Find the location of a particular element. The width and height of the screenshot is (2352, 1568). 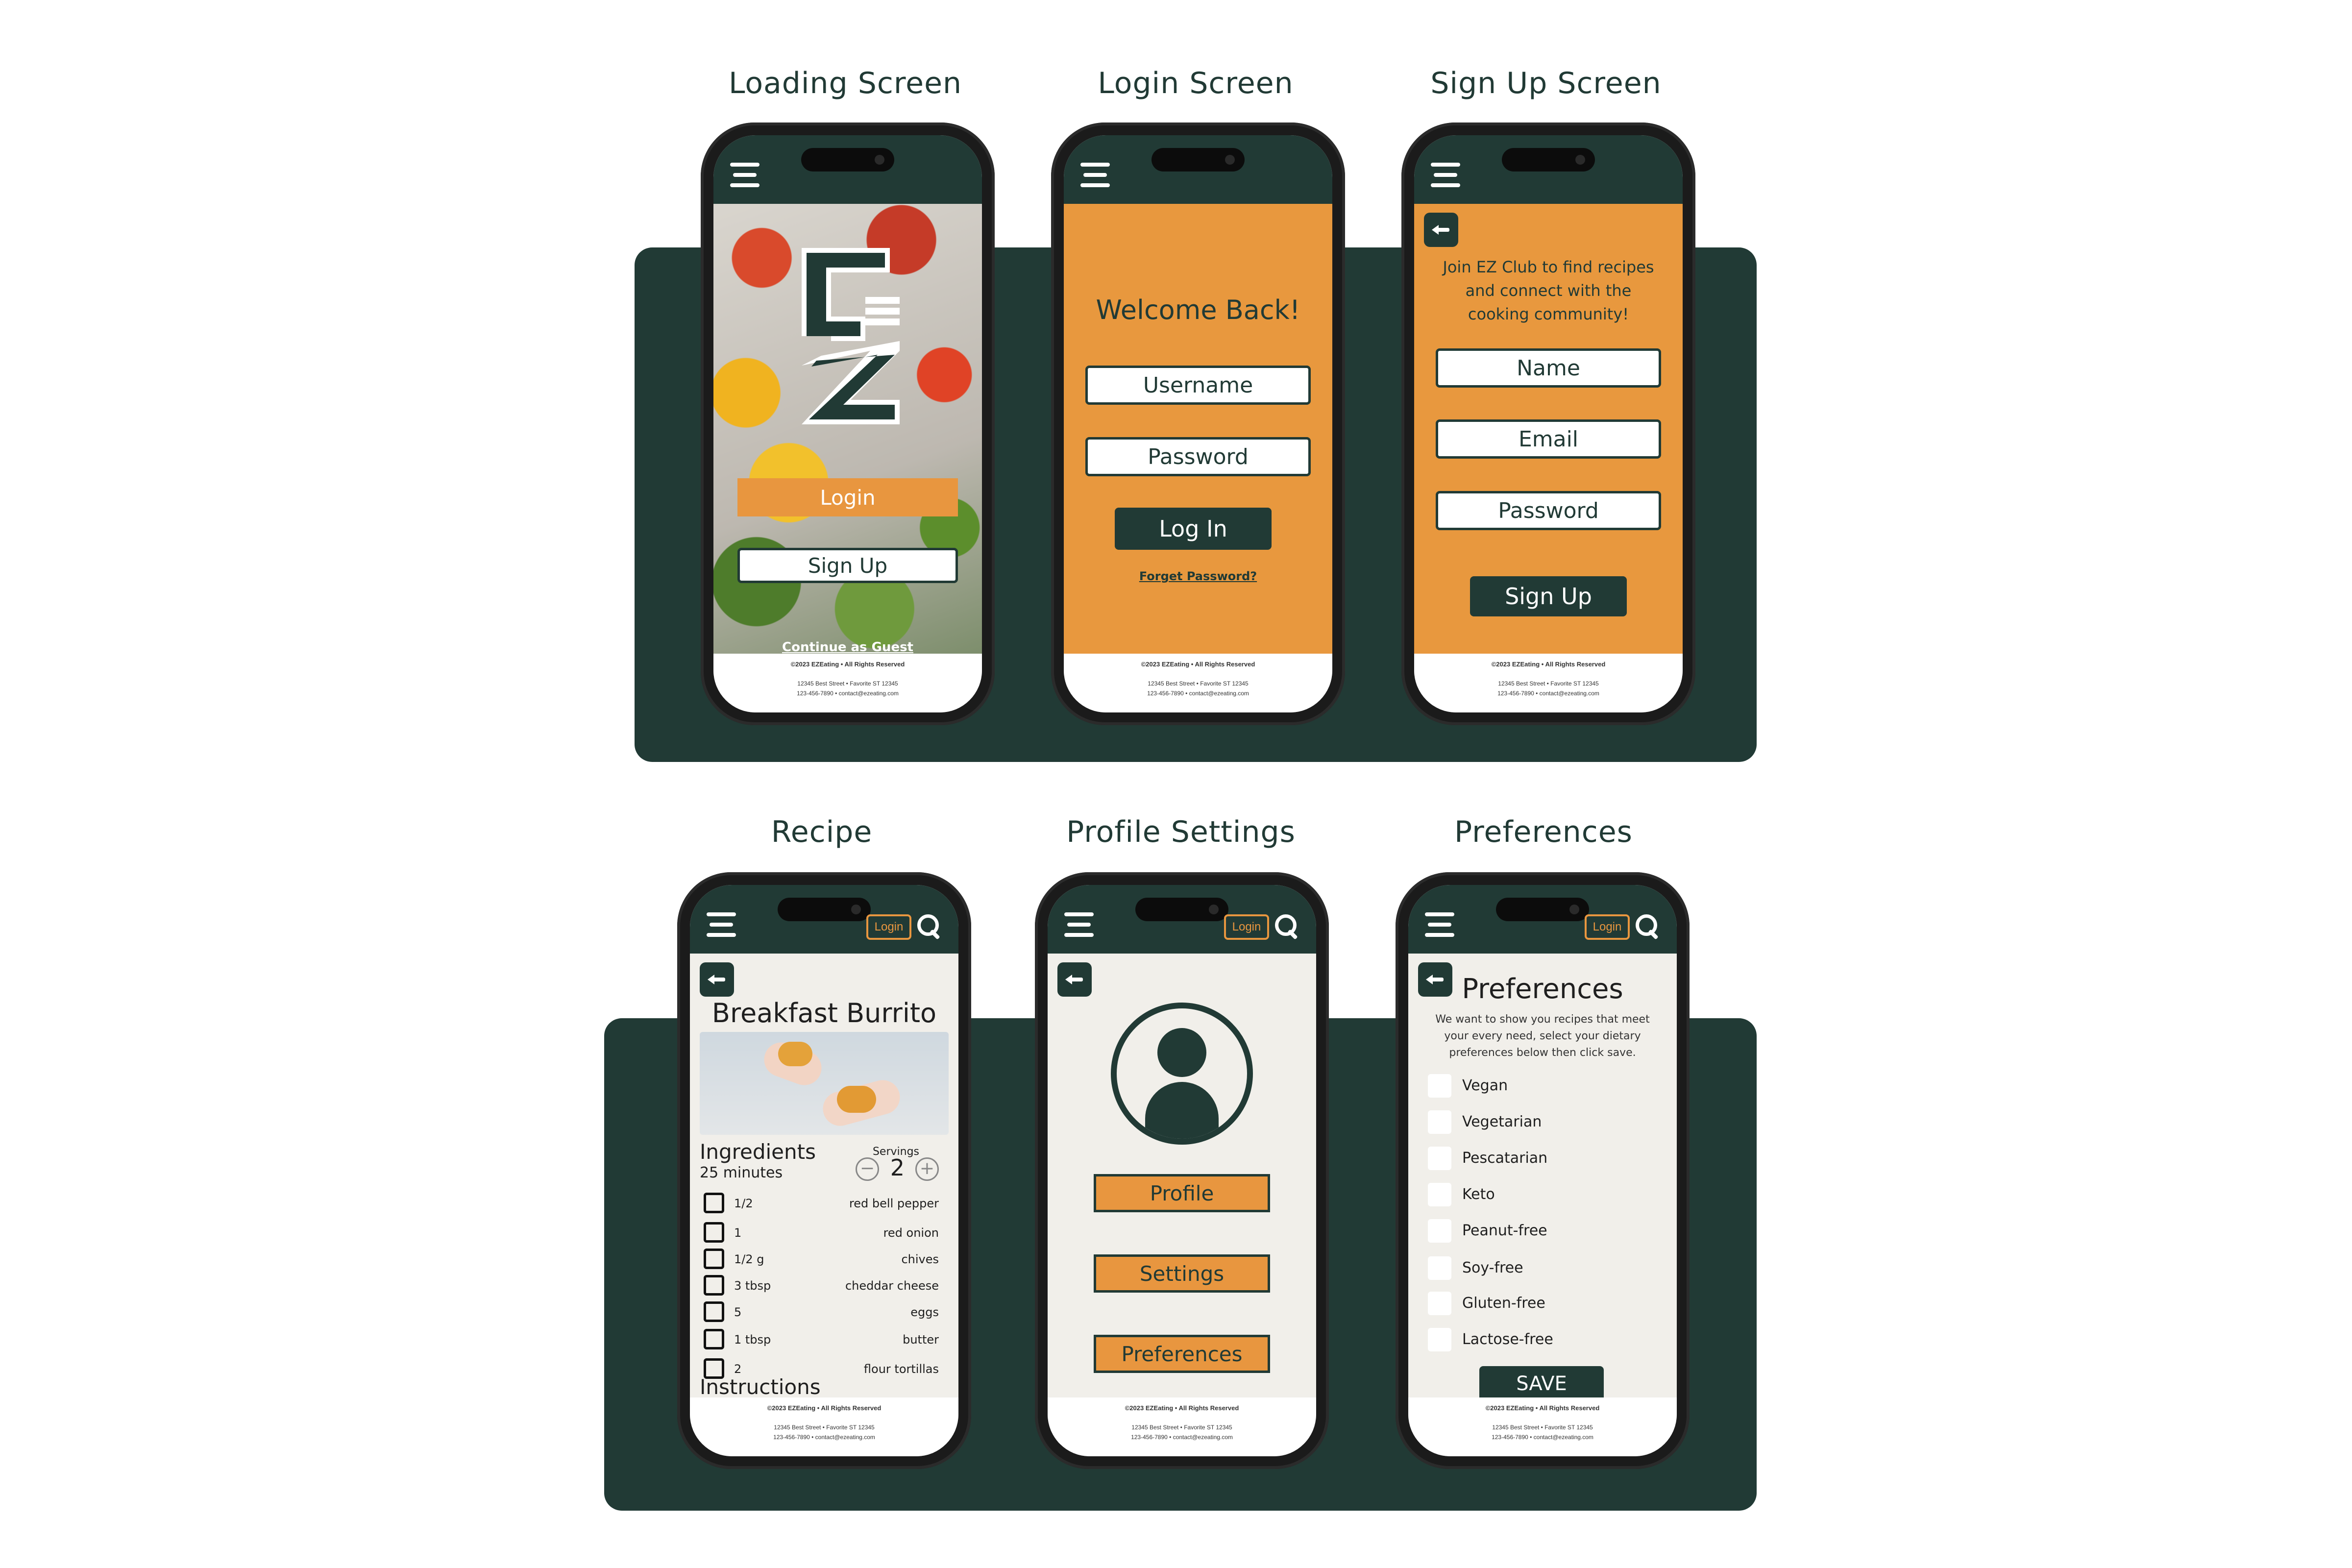

avatar-icon is located at coordinates (1182, 1074).